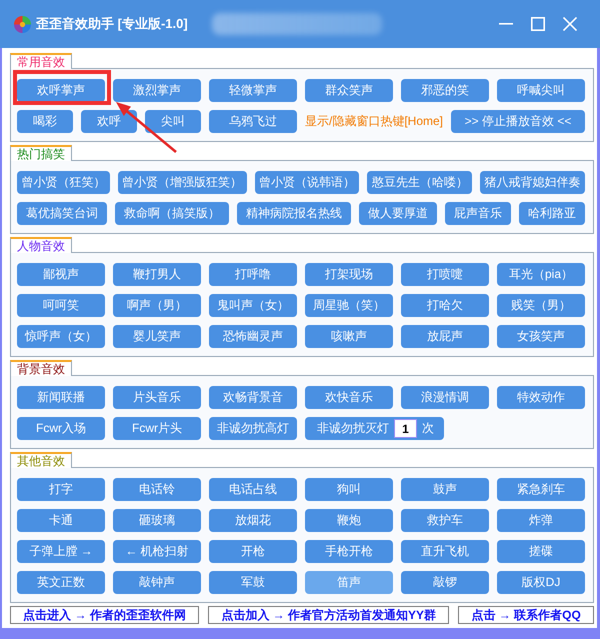 The height and width of the screenshot is (639, 600). What do you see at coordinates (538, 24) in the screenshot?
I see `maximize-icon` at bounding box center [538, 24].